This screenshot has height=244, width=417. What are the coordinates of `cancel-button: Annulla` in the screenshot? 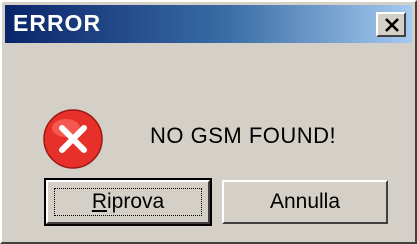 It's located at (305, 202).